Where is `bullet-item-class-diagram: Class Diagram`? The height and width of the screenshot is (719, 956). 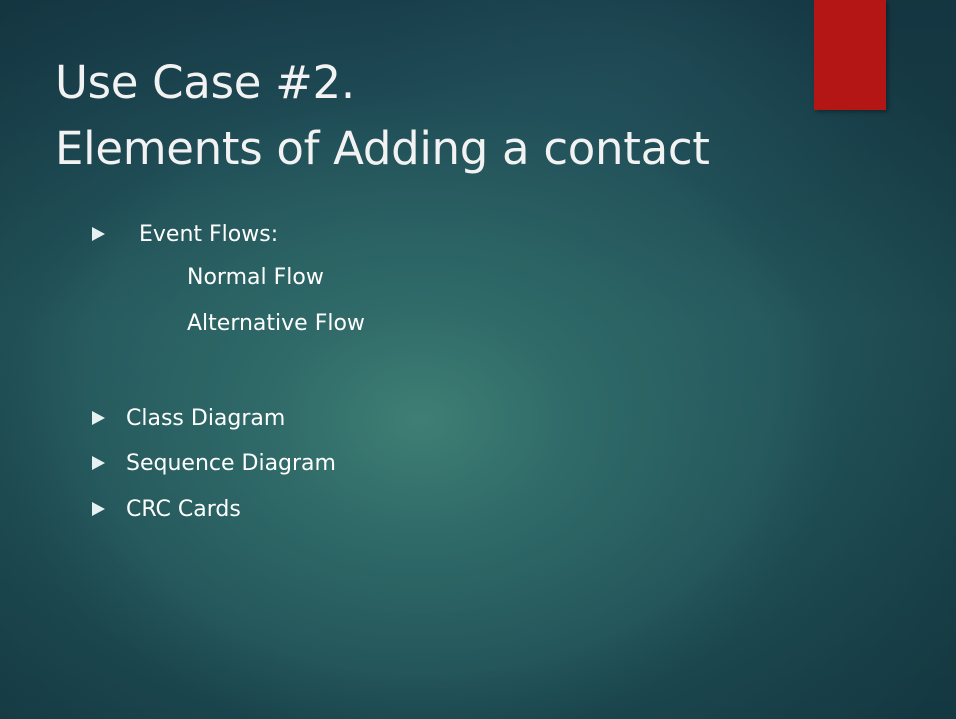
bullet-item-class-diagram: Class Diagram is located at coordinates (188, 418).